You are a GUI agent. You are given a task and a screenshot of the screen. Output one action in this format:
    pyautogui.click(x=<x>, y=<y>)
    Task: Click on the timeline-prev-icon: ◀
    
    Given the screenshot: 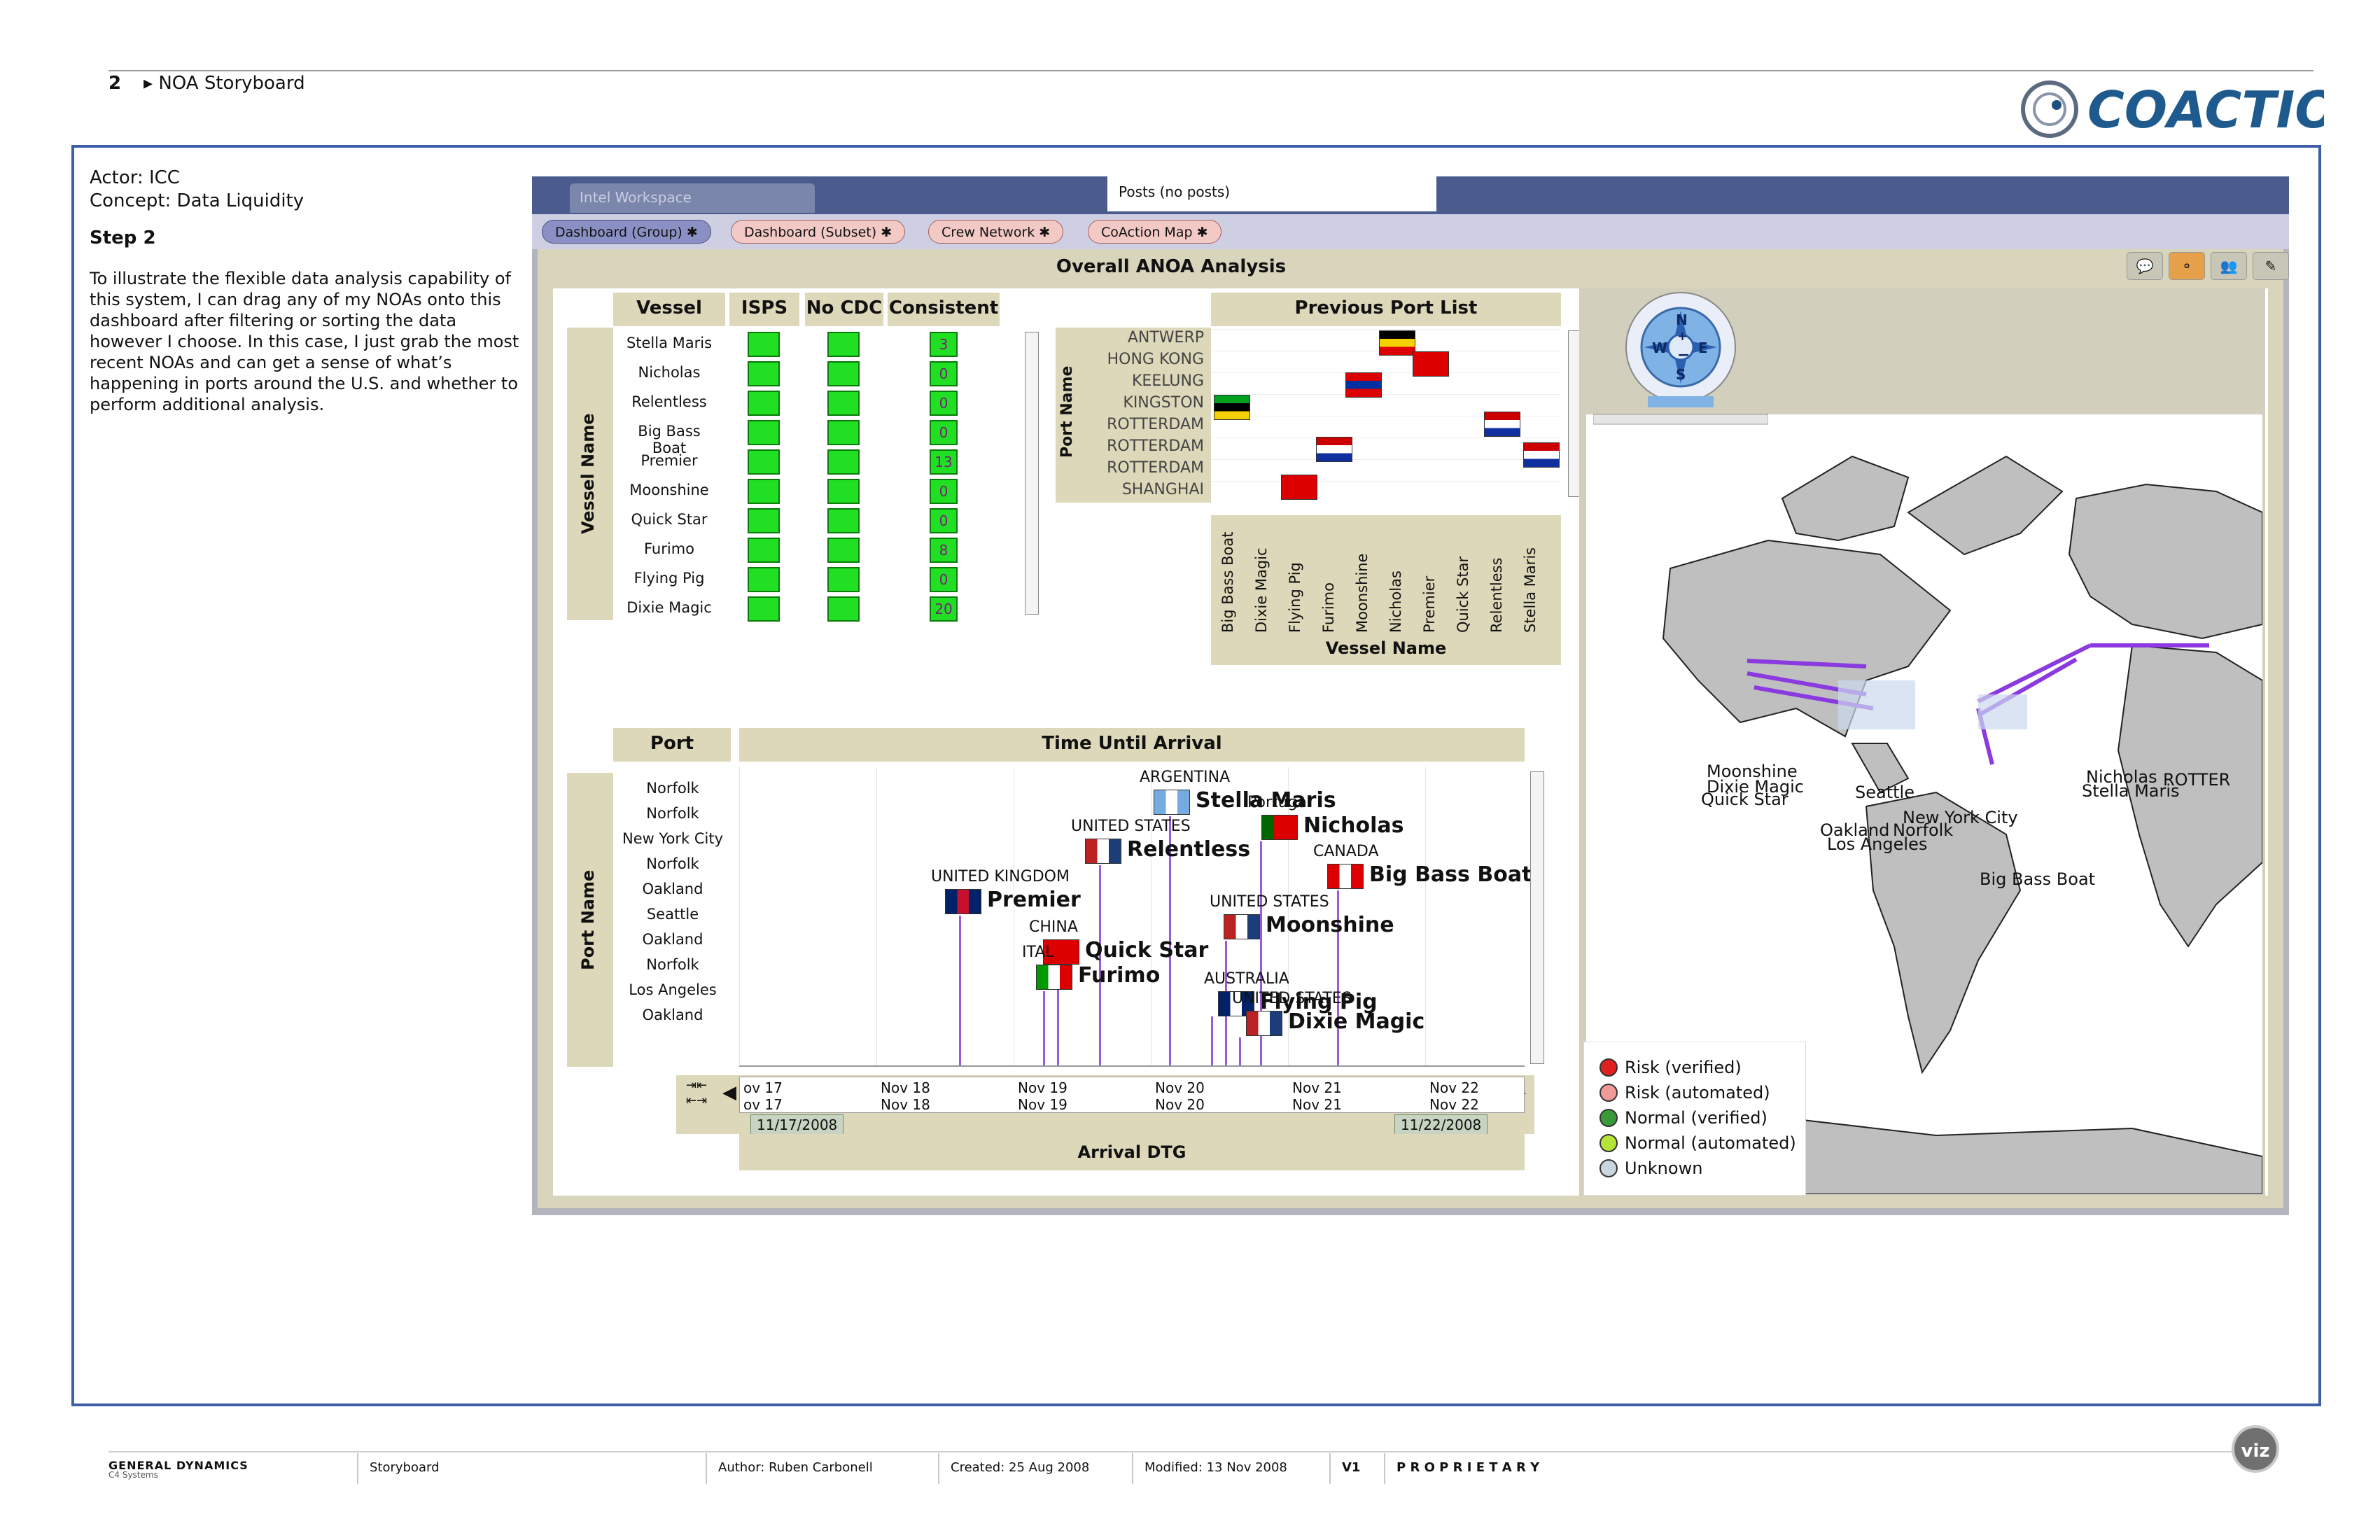 What is the action you would take?
    pyautogui.click(x=729, y=1092)
    